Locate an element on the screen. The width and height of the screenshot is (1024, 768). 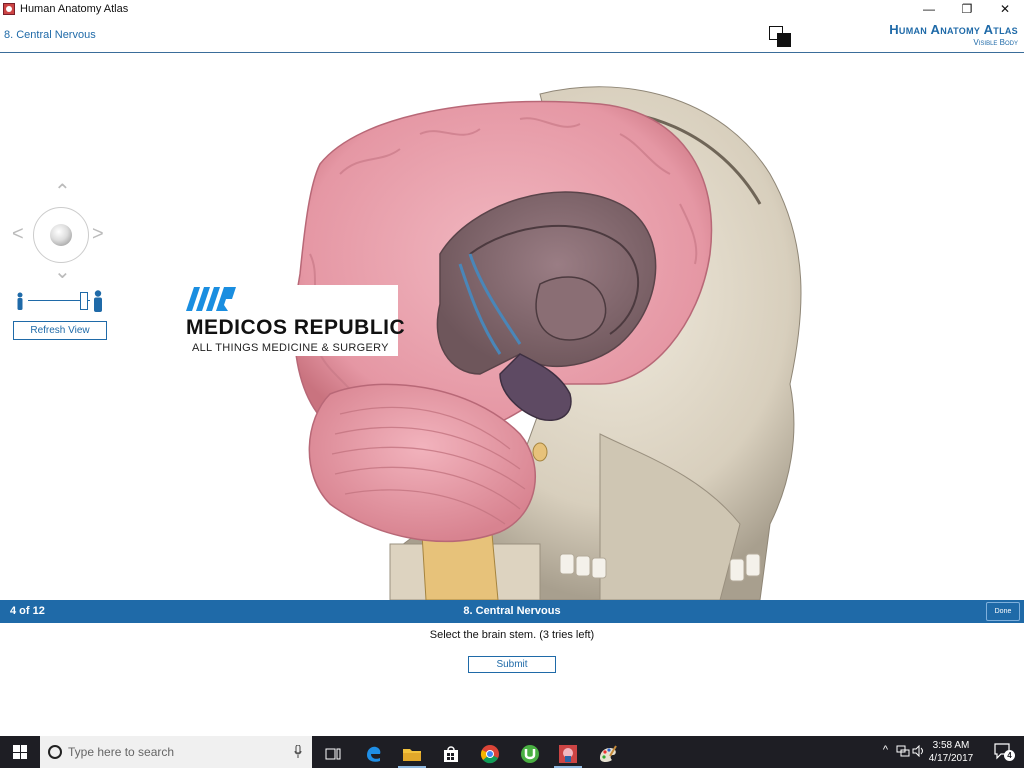
taskbar-search: Type here to search is located at coordinates (176, 752).